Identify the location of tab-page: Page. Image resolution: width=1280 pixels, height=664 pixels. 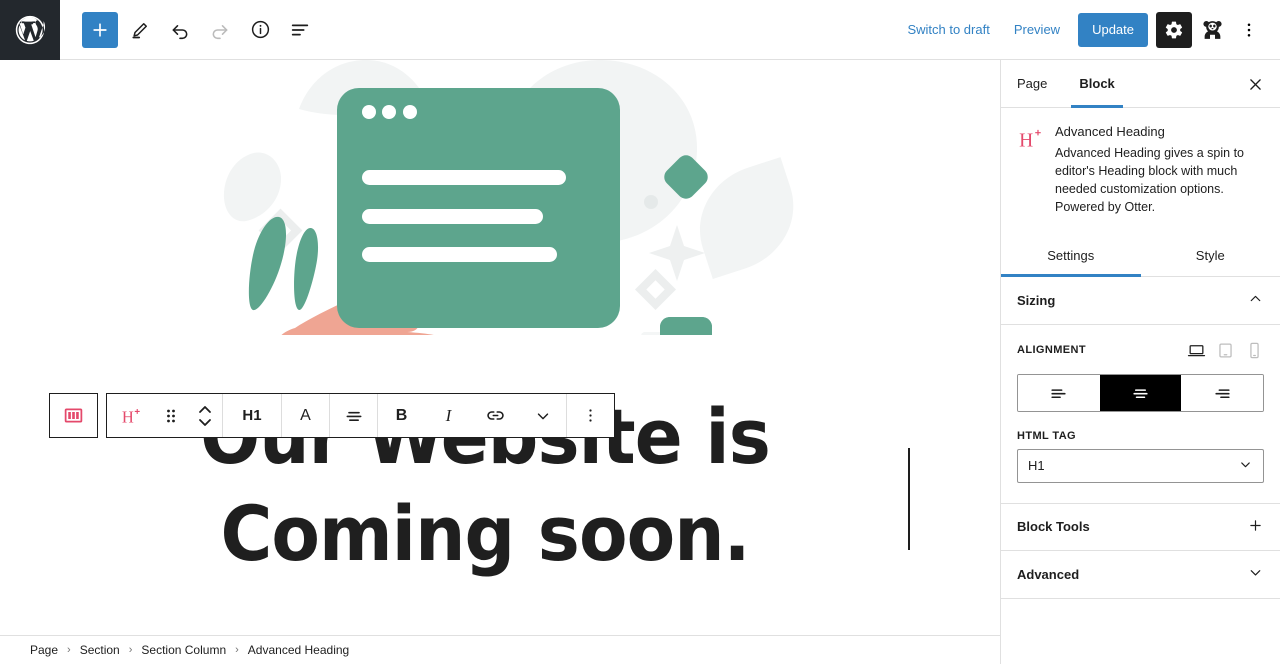
(1032, 83).